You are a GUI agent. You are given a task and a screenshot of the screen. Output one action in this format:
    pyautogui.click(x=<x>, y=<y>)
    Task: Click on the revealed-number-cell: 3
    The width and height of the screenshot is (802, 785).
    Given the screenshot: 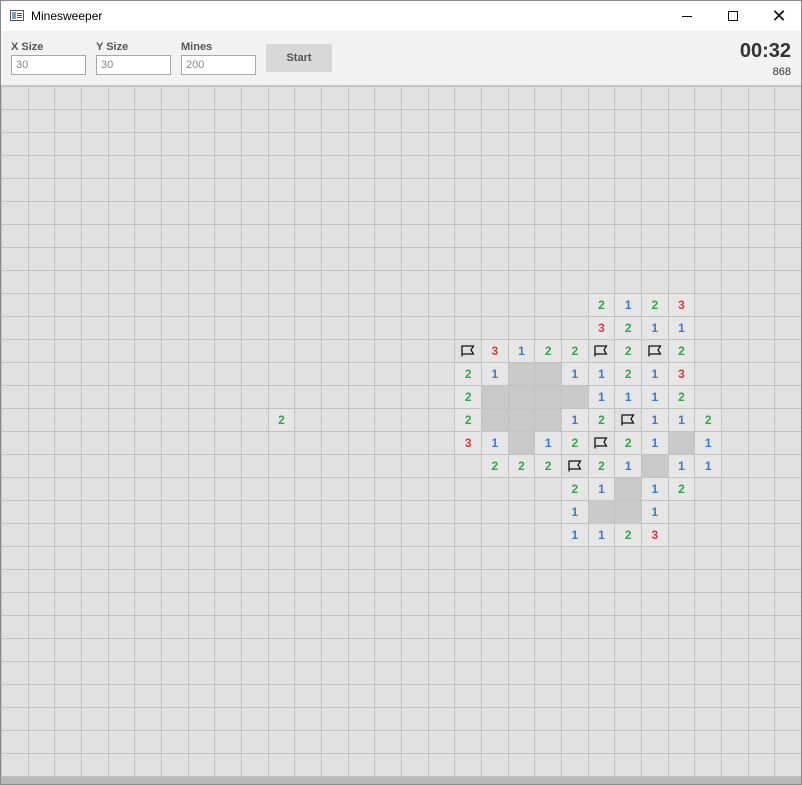 What is the action you would take?
    pyautogui.click(x=681, y=305)
    